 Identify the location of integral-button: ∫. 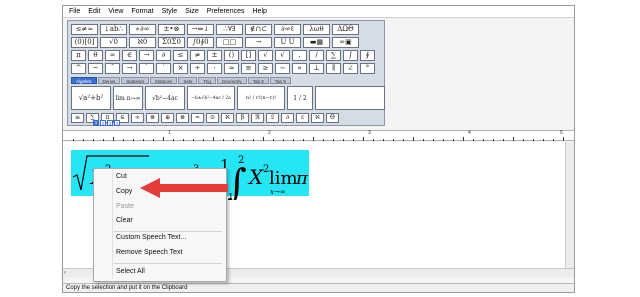
(350, 55).